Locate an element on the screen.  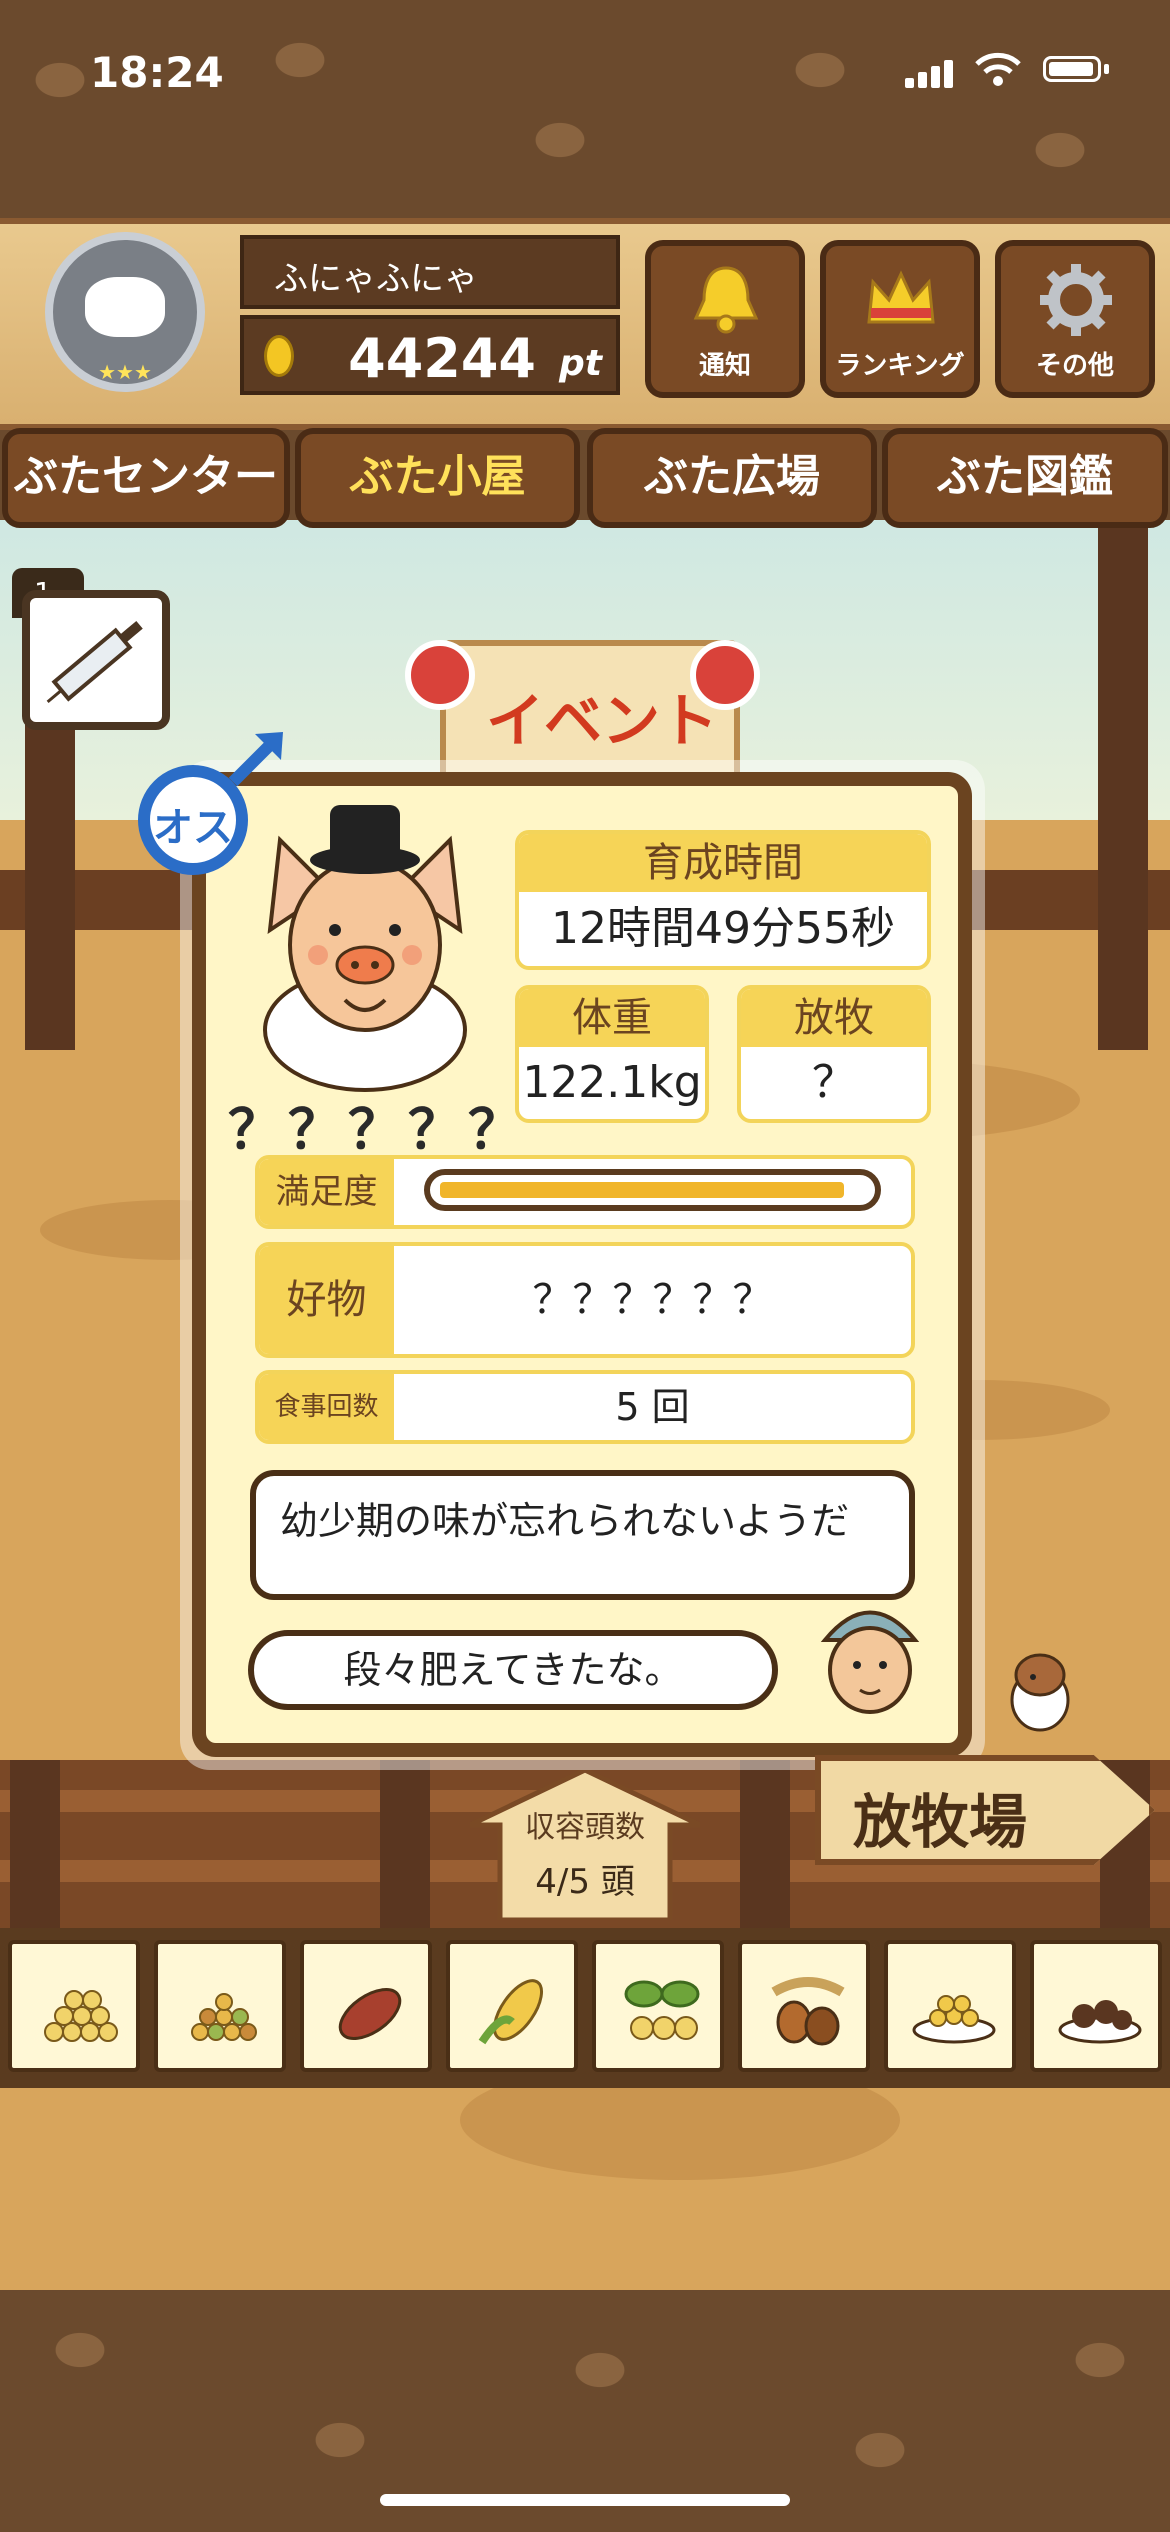
battery-icon is located at coordinates (1072, 69).